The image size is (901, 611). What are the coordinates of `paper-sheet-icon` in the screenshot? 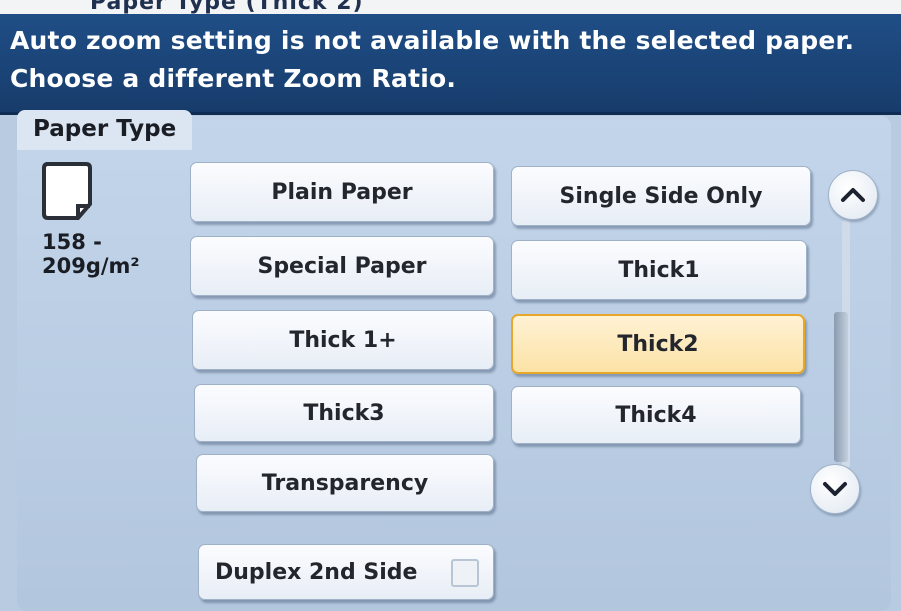 It's located at (67, 191).